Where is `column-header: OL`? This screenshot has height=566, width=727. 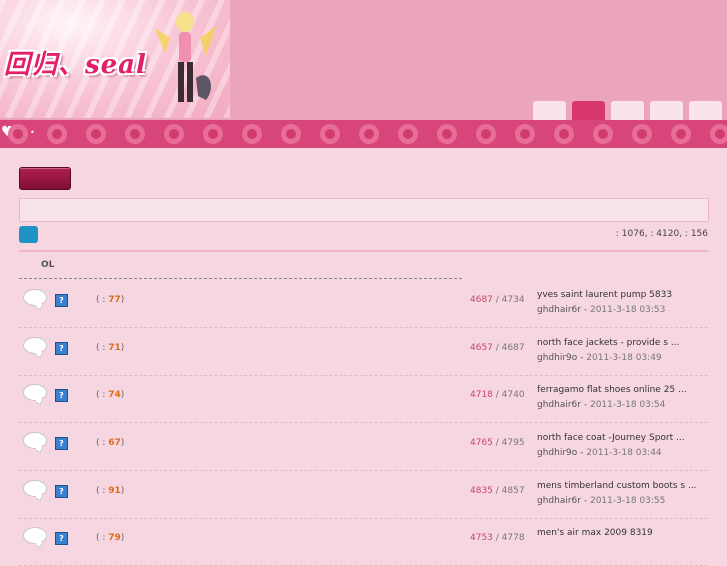 column-header: OL is located at coordinates (48, 265).